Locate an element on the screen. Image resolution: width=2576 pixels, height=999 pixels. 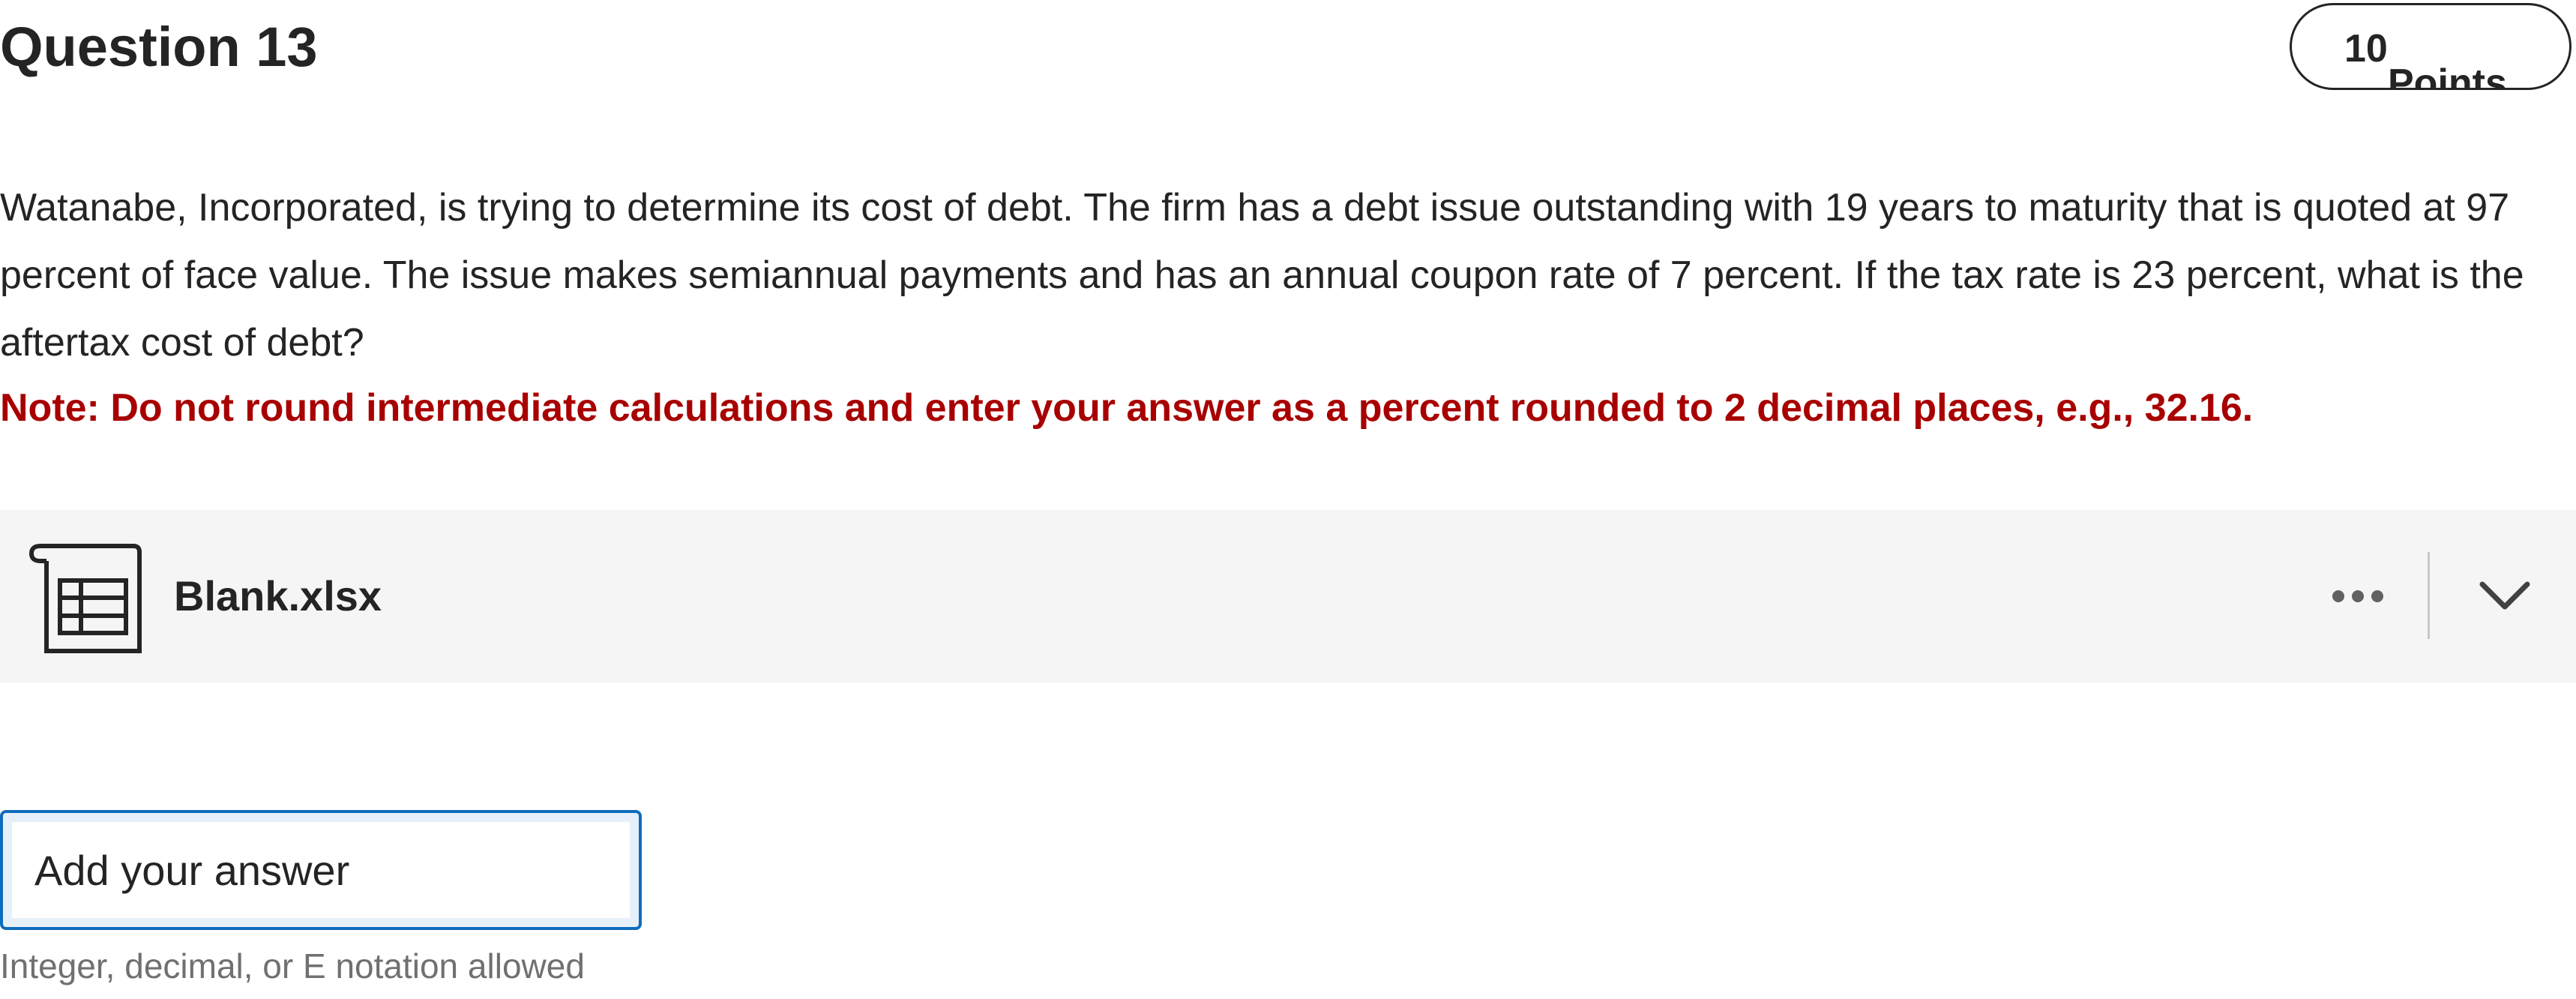
more-options-icon is located at coordinates (2358, 596).